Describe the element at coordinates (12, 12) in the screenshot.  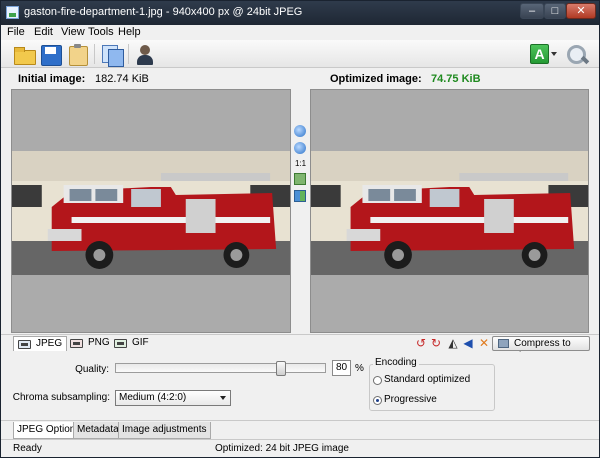
I see `app-icon` at that location.